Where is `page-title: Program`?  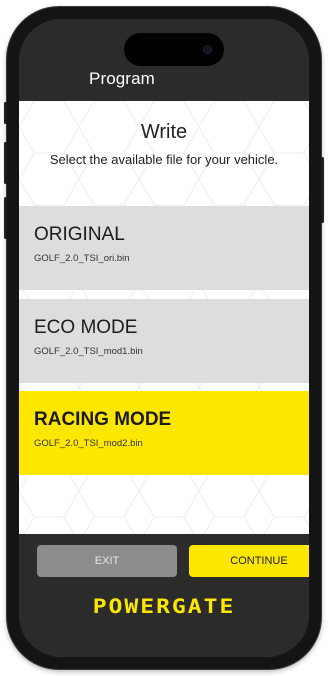 page-title: Program is located at coordinates (122, 78).